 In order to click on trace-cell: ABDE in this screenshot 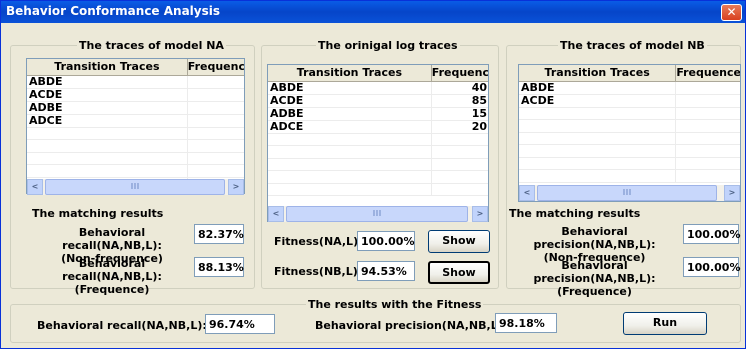, I will do `click(350, 88)`.